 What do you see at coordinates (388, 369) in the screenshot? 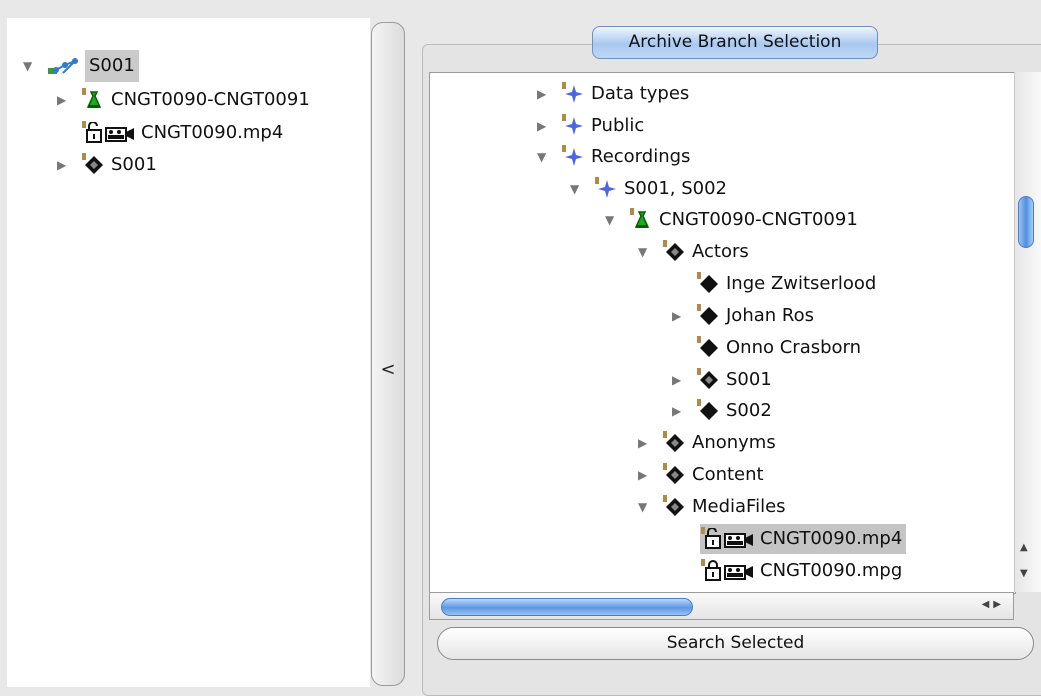
I see `collapse-arrow-button: <` at bounding box center [388, 369].